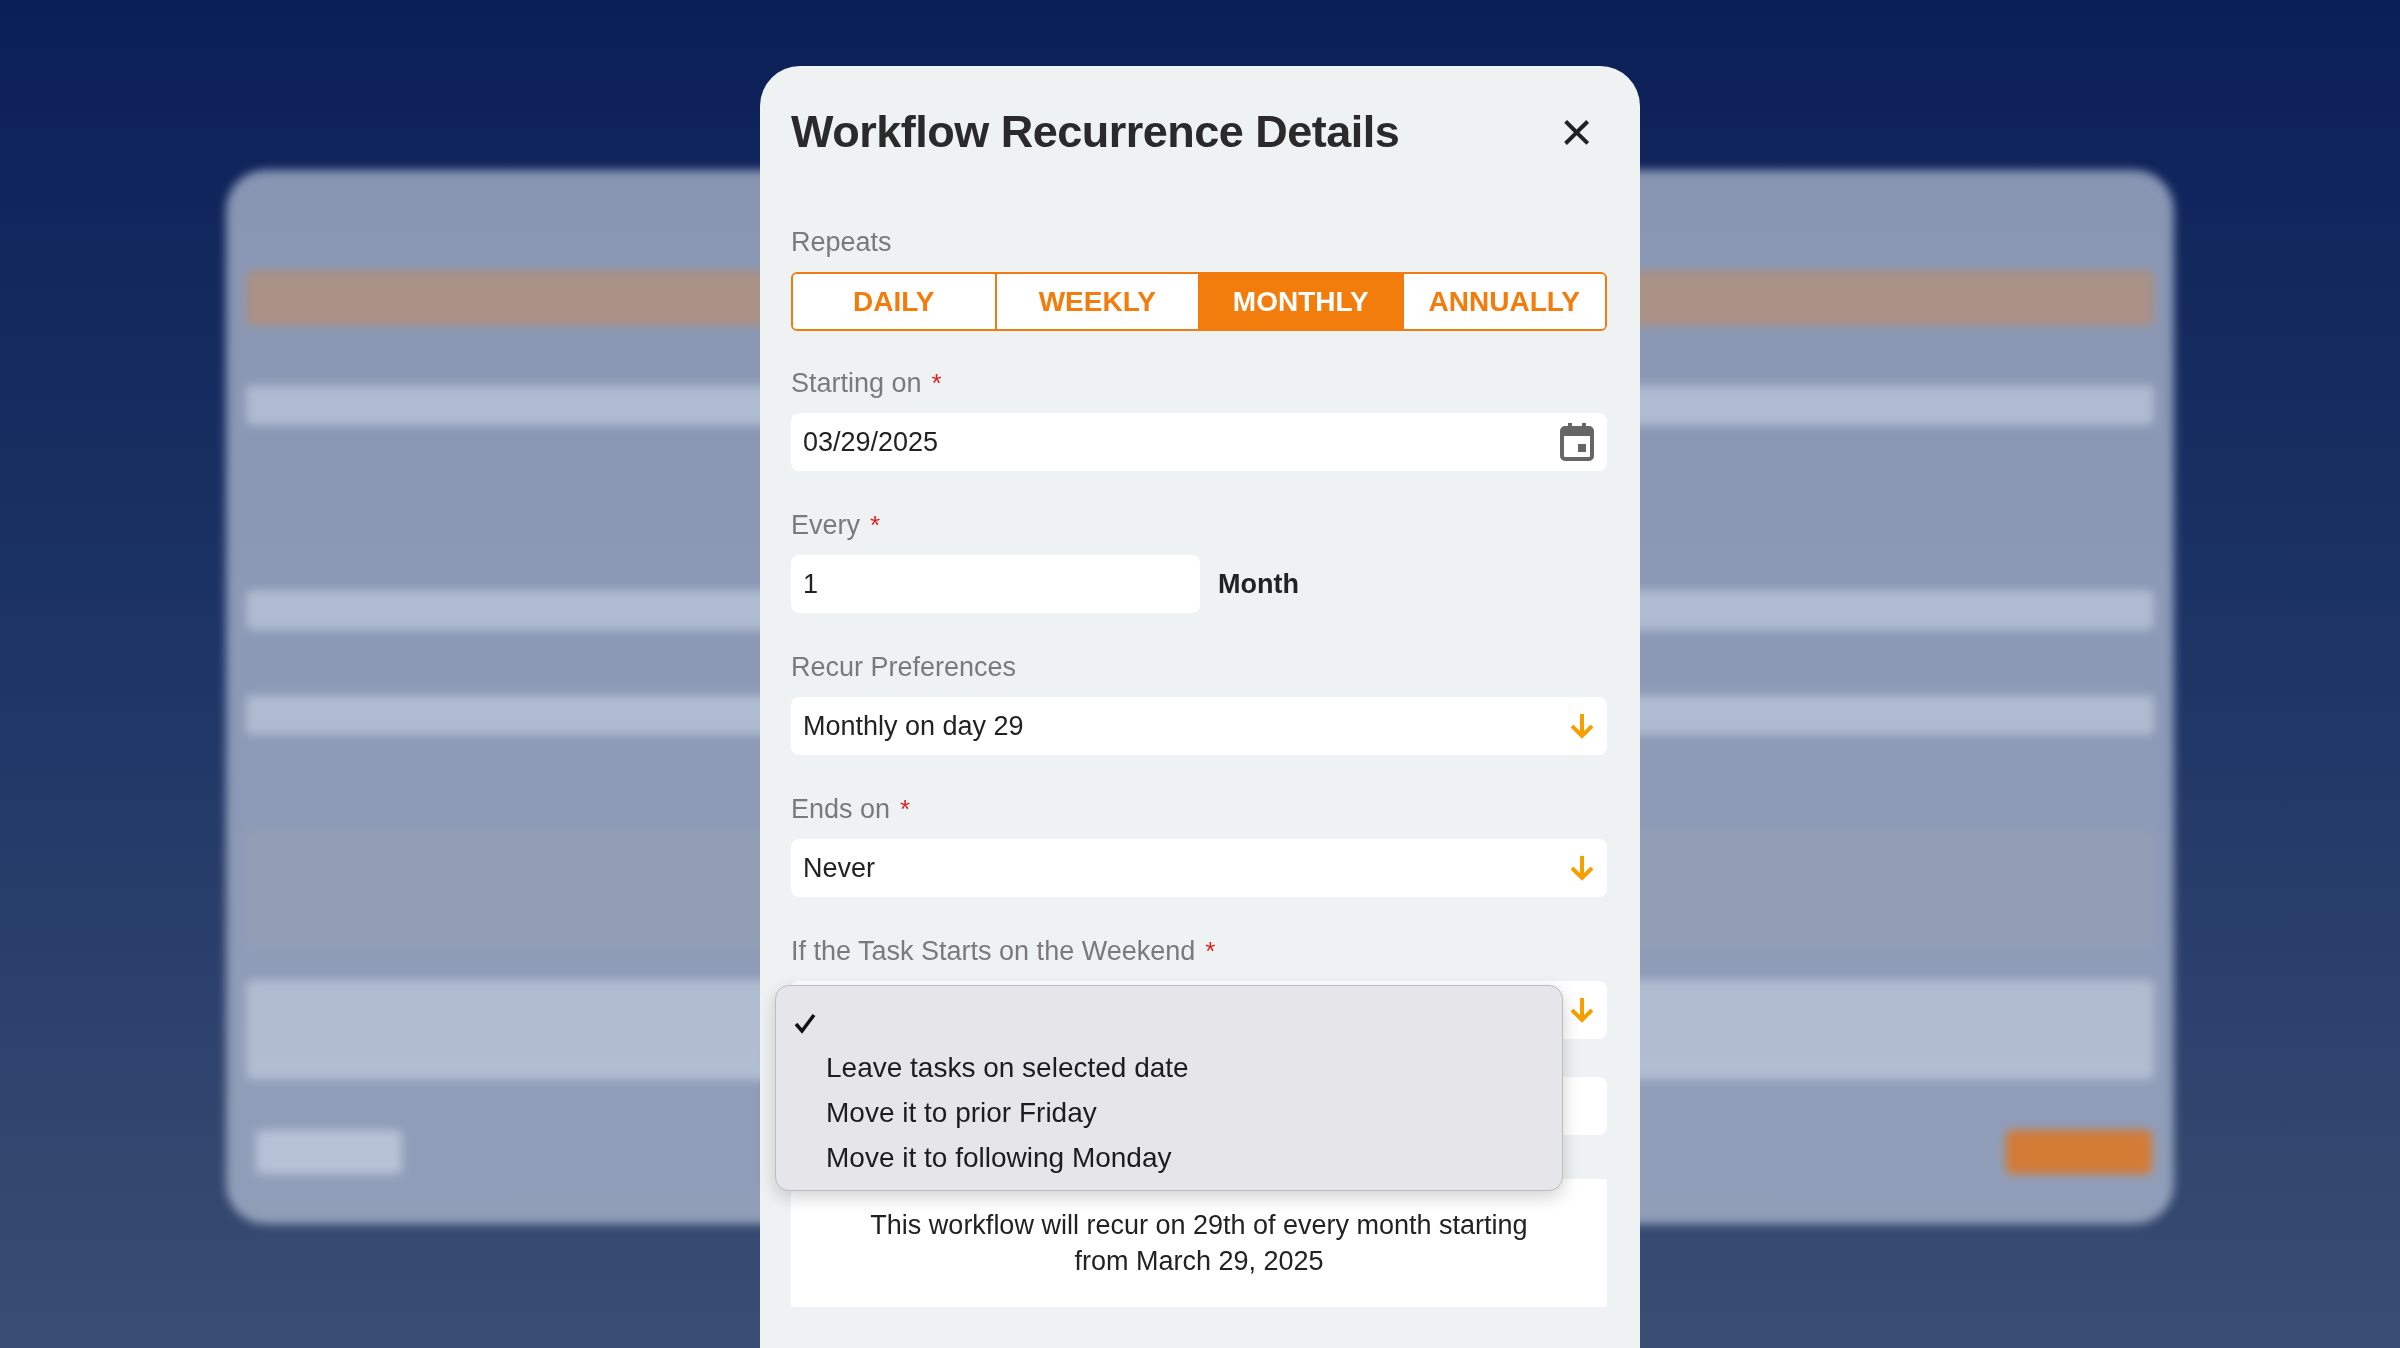 This screenshot has height=1348, width=2400. Describe the element at coordinates (841, 809) in the screenshot. I see `field-label: Ends on` at that location.